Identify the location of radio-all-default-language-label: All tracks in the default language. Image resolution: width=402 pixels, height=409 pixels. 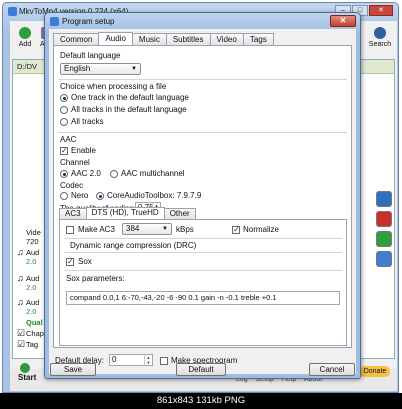
(129, 109).